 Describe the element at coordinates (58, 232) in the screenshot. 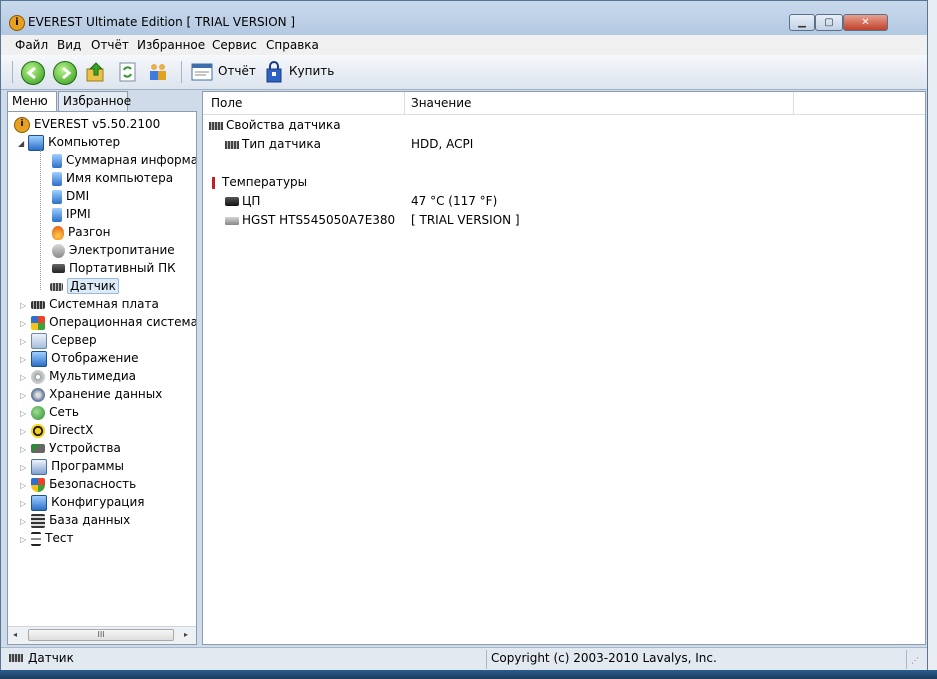

I see `fire-icon` at that location.